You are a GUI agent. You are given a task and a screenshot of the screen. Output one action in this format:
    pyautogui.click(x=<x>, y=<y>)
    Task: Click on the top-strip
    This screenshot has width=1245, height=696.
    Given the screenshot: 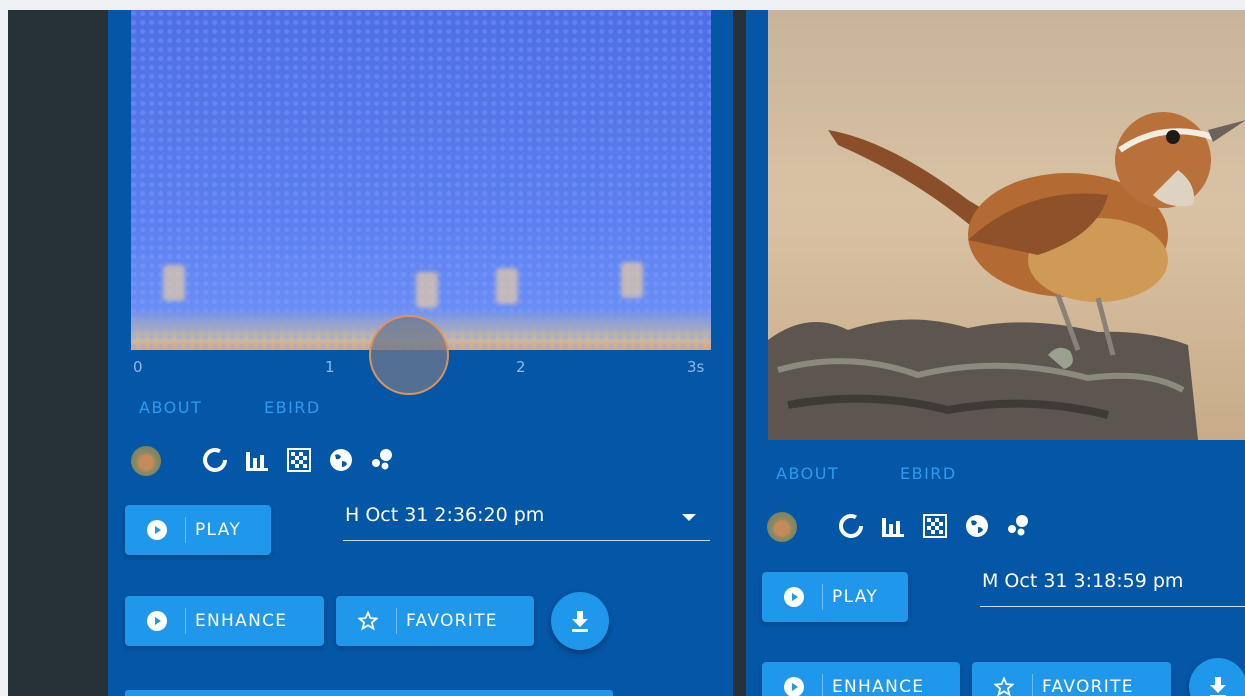 What is the action you would take?
    pyautogui.click(x=622, y=5)
    